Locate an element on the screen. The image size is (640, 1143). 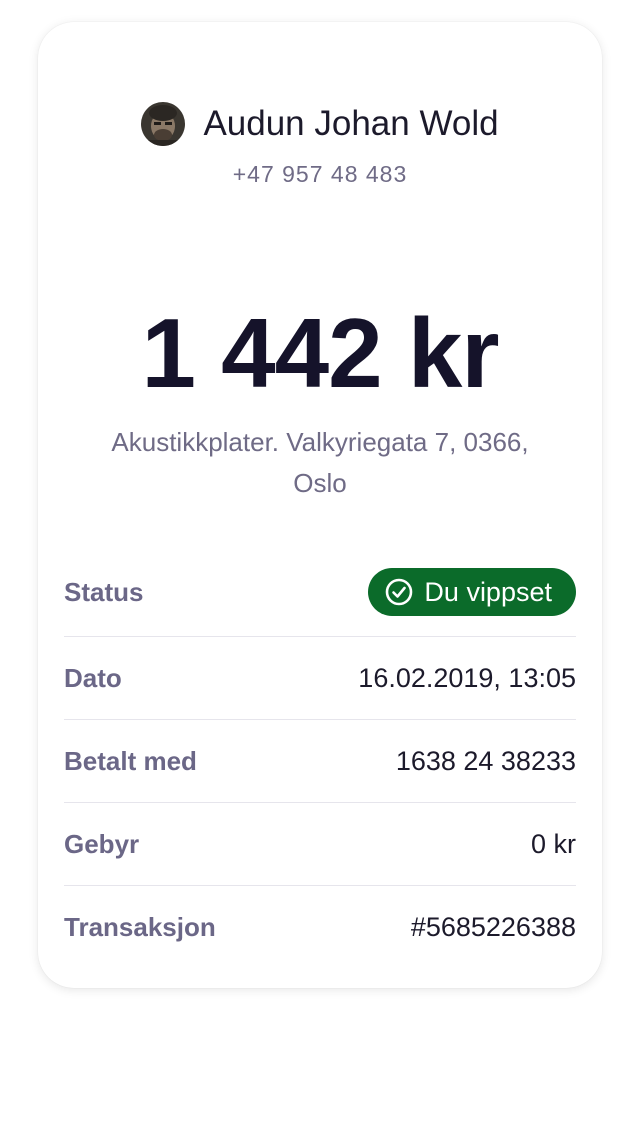
status-badge-label: Du vippset is located at coordinates (488, 591).